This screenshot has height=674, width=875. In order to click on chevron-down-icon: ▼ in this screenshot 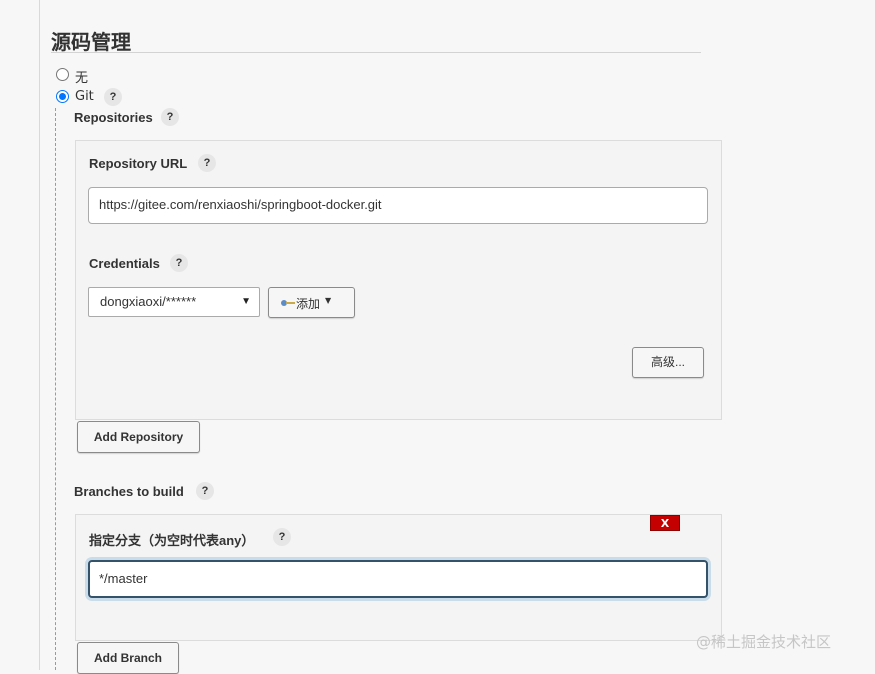, I will do `click(246, 301)`.